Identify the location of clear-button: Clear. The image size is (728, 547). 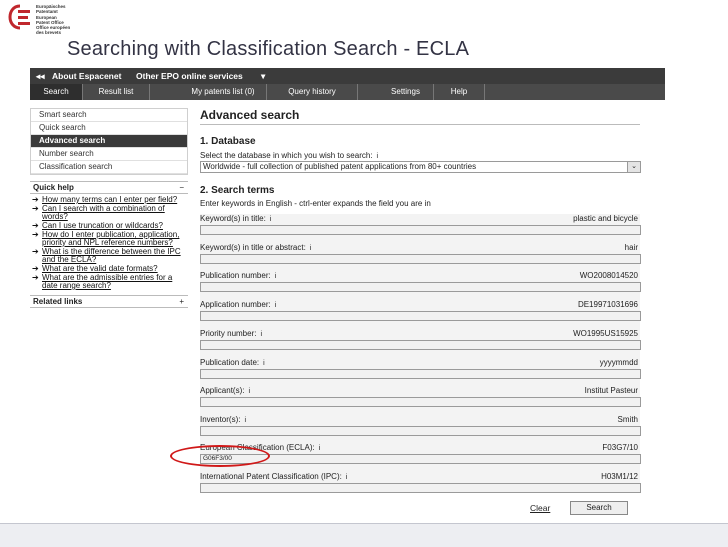
(540, 508).